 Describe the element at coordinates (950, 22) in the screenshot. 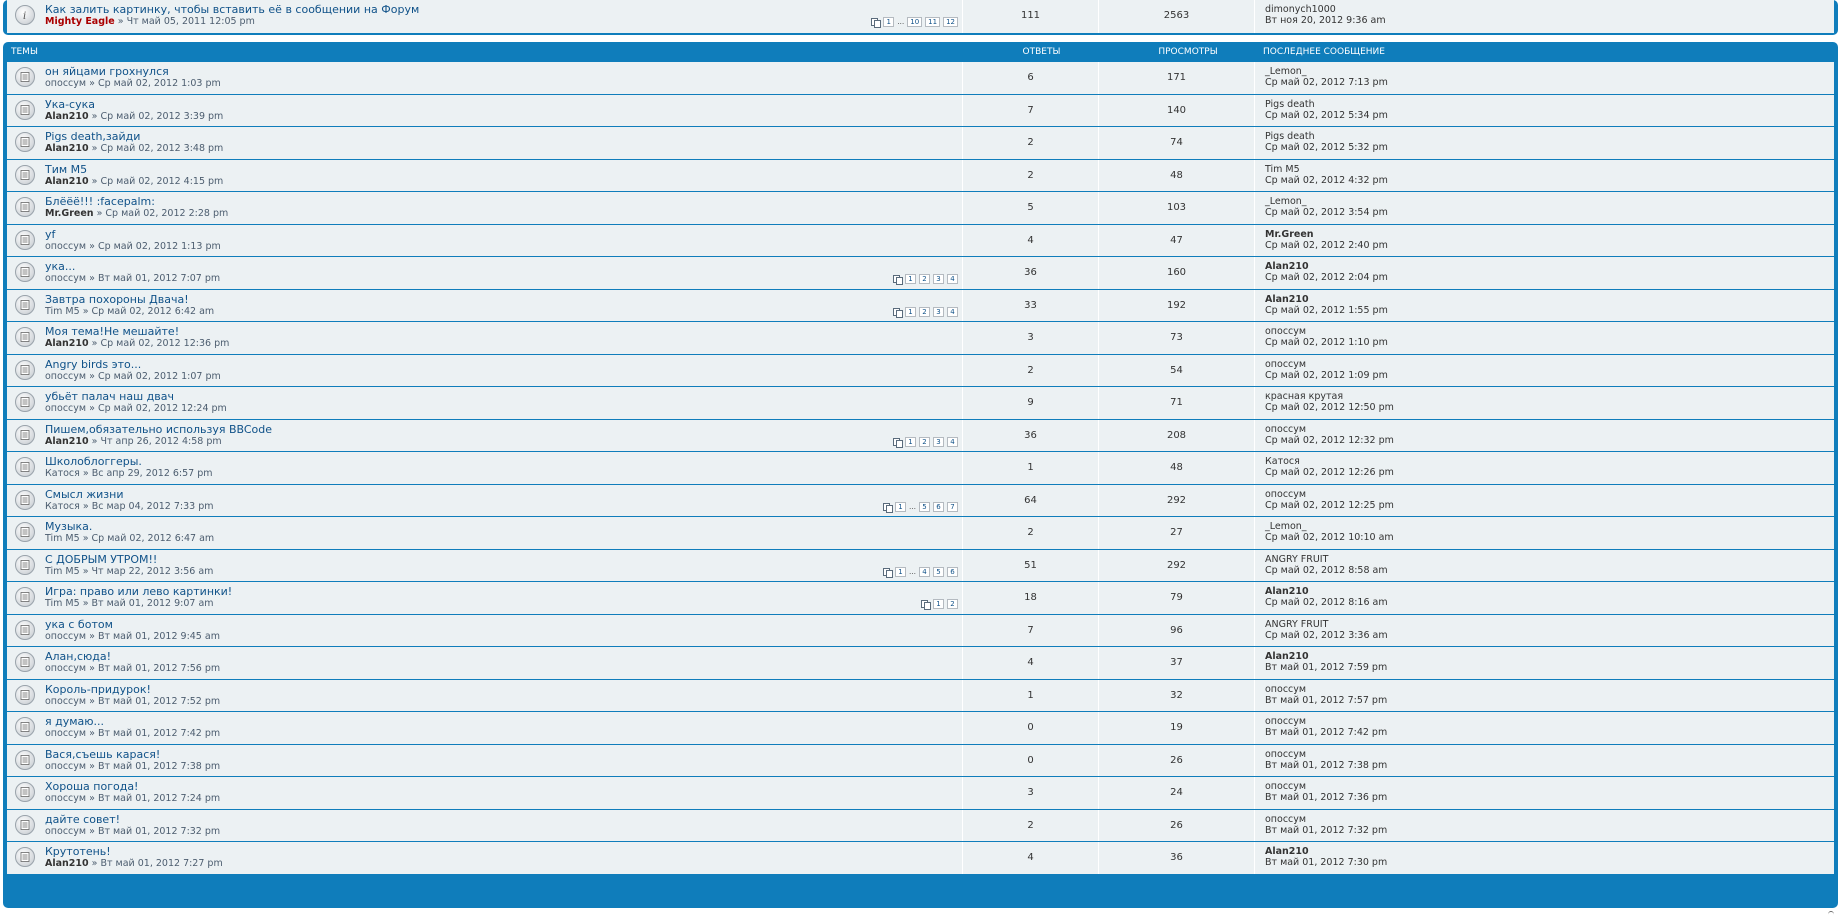

I see `page-link: 12` at that location.